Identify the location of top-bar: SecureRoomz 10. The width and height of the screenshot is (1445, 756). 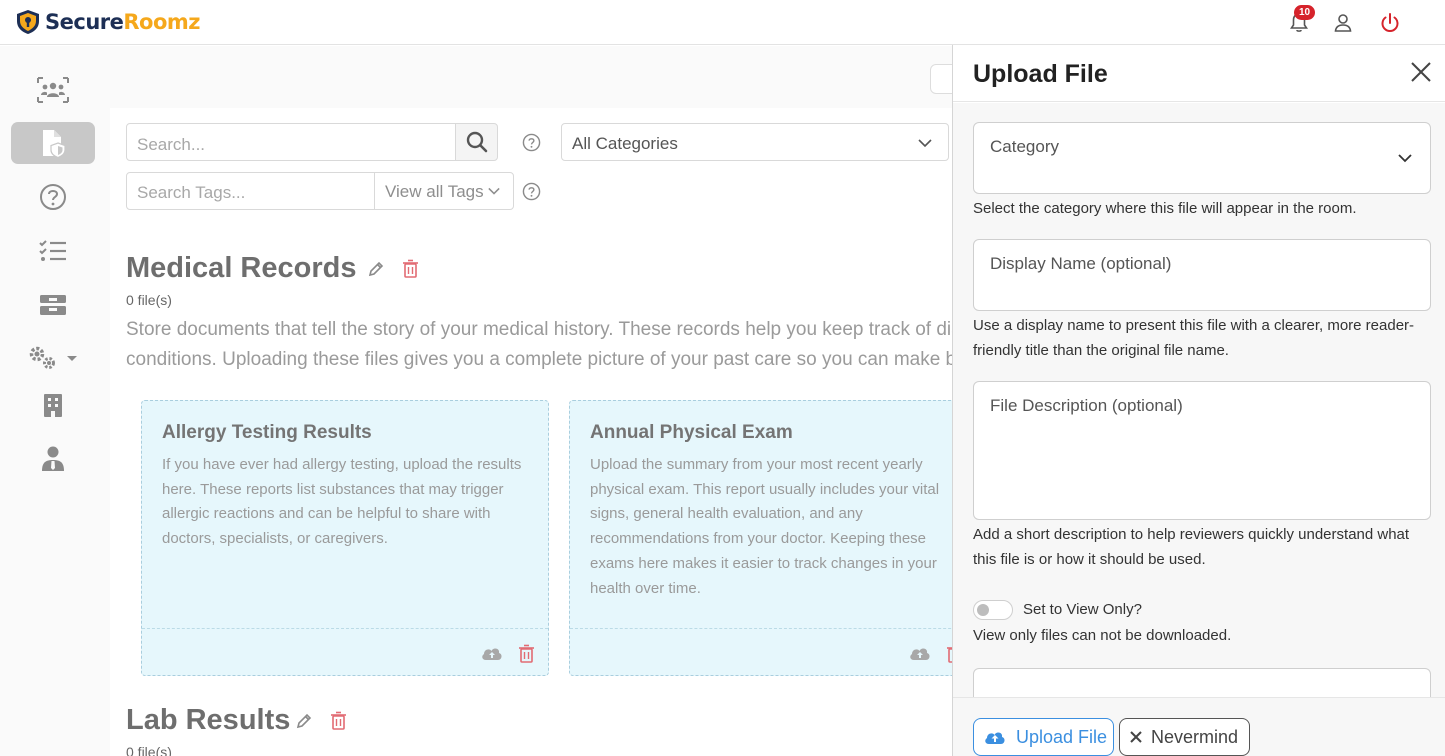
(722, 22).